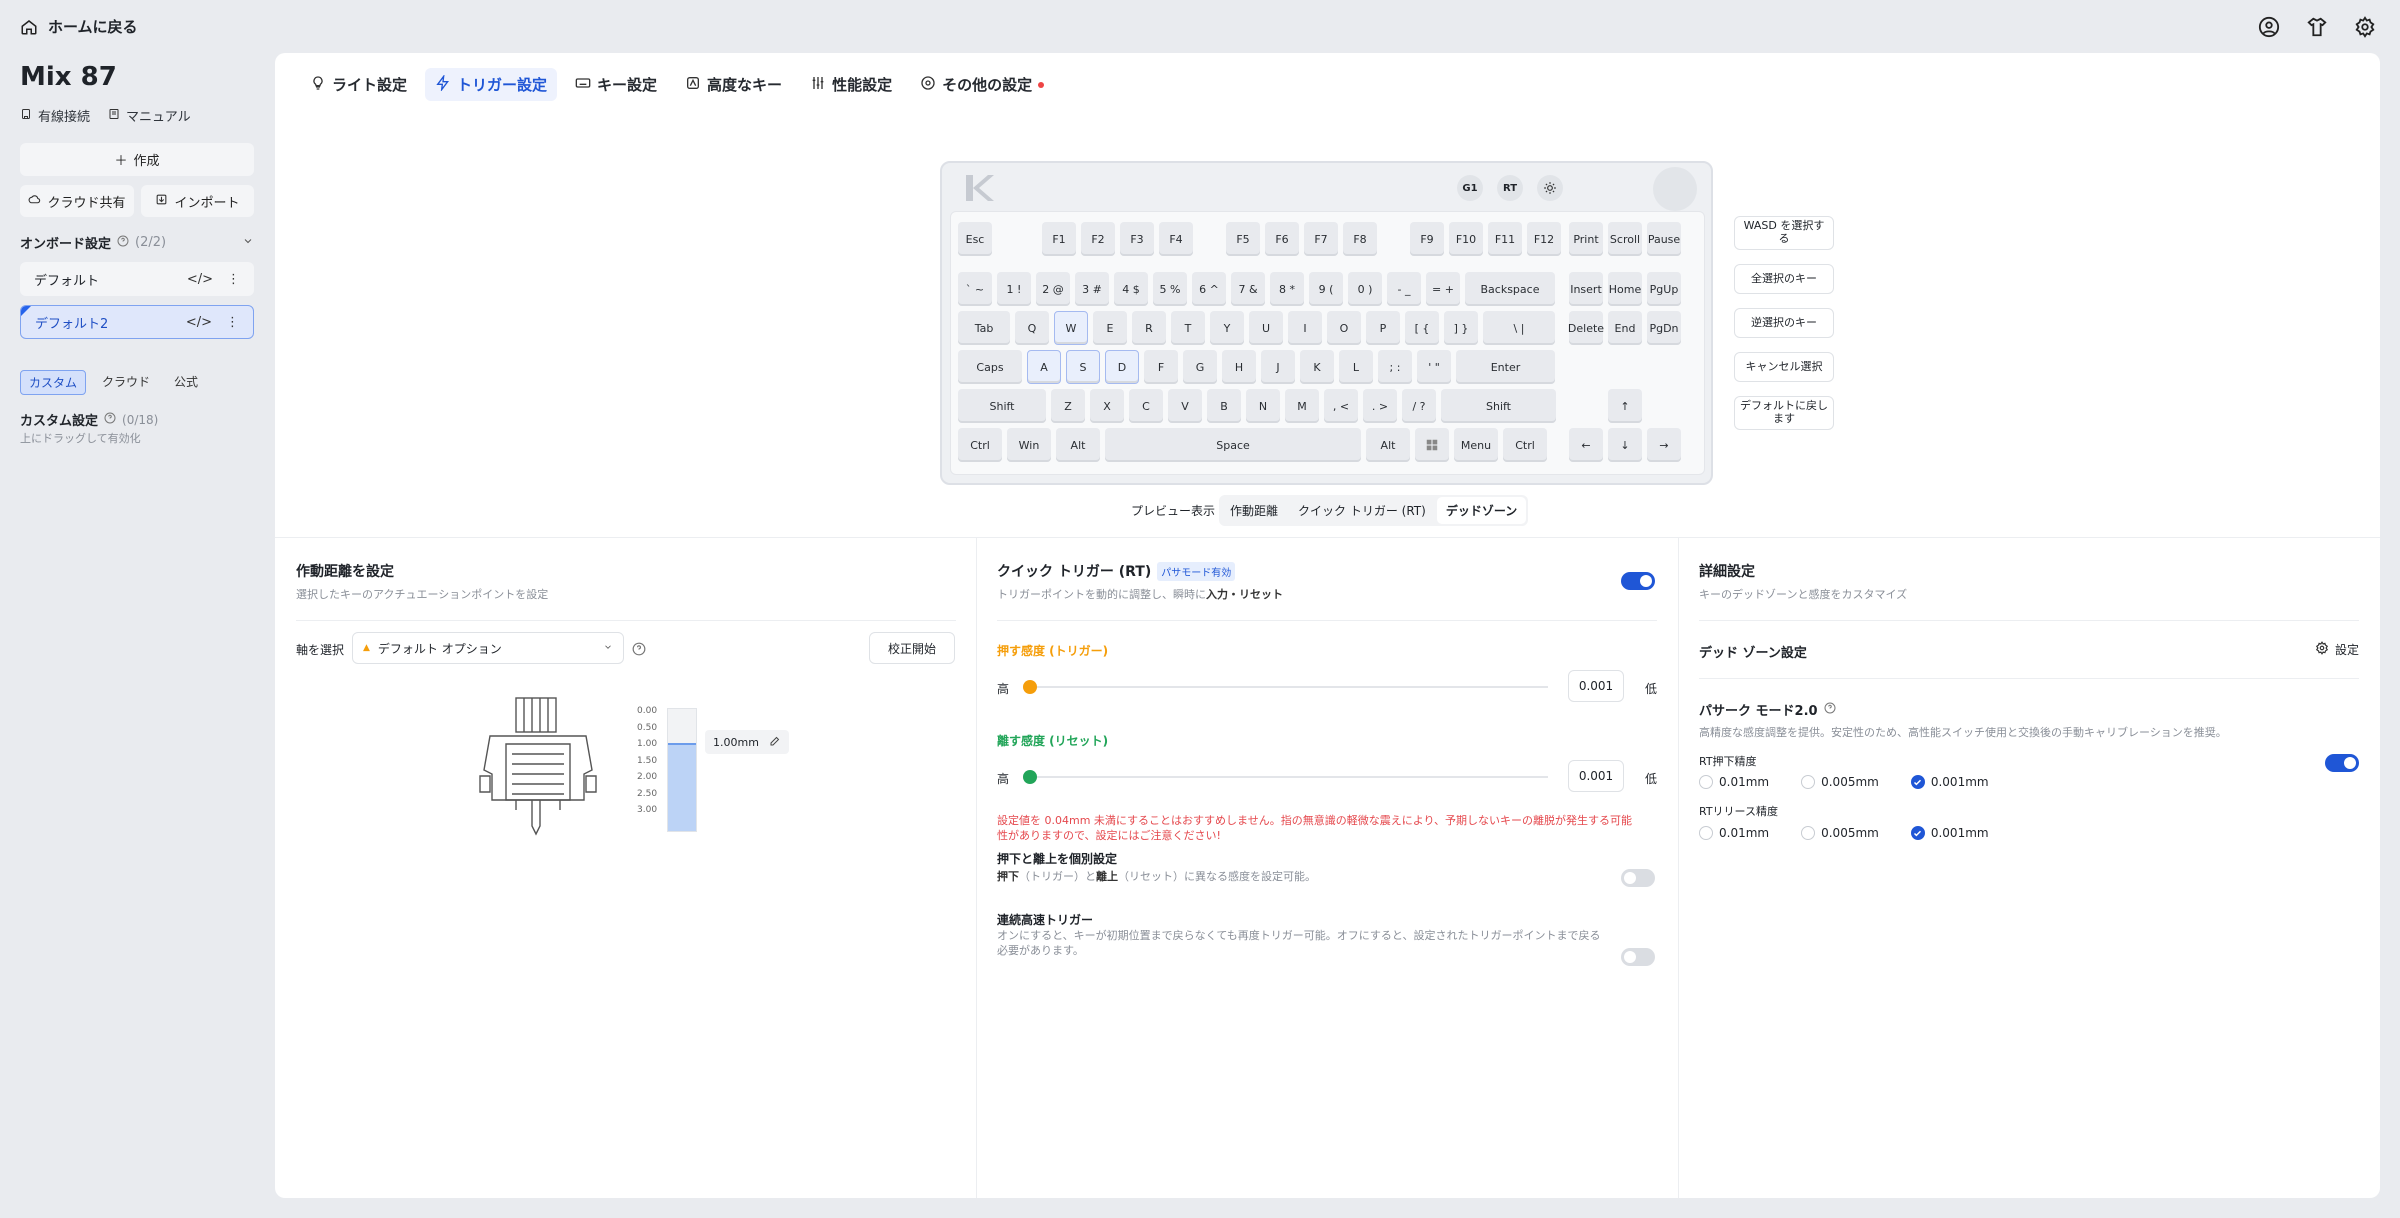  I want to click on filter-tab-custom: カスタム, so click(53, 382).